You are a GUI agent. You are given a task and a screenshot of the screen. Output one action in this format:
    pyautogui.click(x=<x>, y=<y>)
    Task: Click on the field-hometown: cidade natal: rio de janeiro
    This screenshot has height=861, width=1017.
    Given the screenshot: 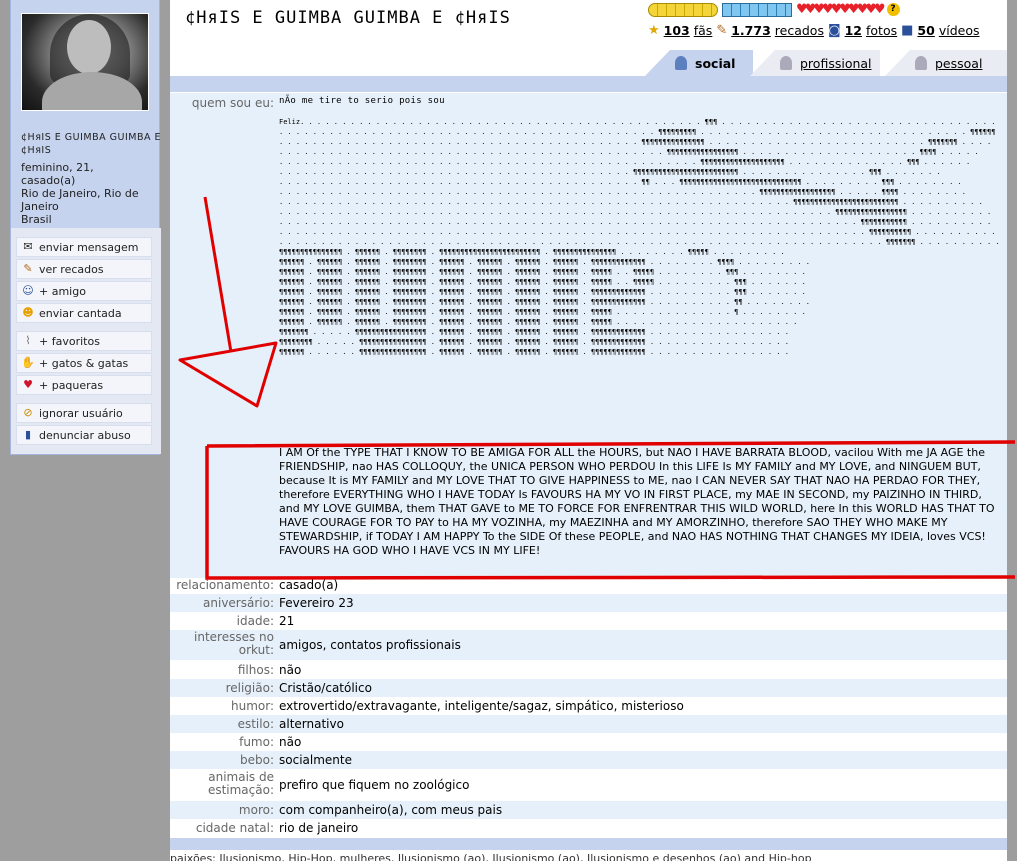 What is the action you would take?
    pyautogui.click(x=277, y=828)
    